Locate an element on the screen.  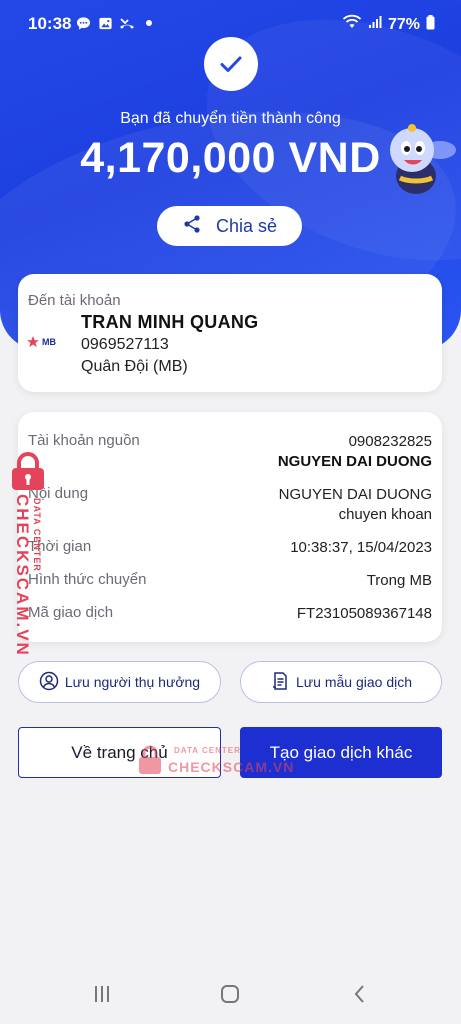
watermark-center: DATA CENTER CHECKSCAM.VN is located at coordinates (216, 762).